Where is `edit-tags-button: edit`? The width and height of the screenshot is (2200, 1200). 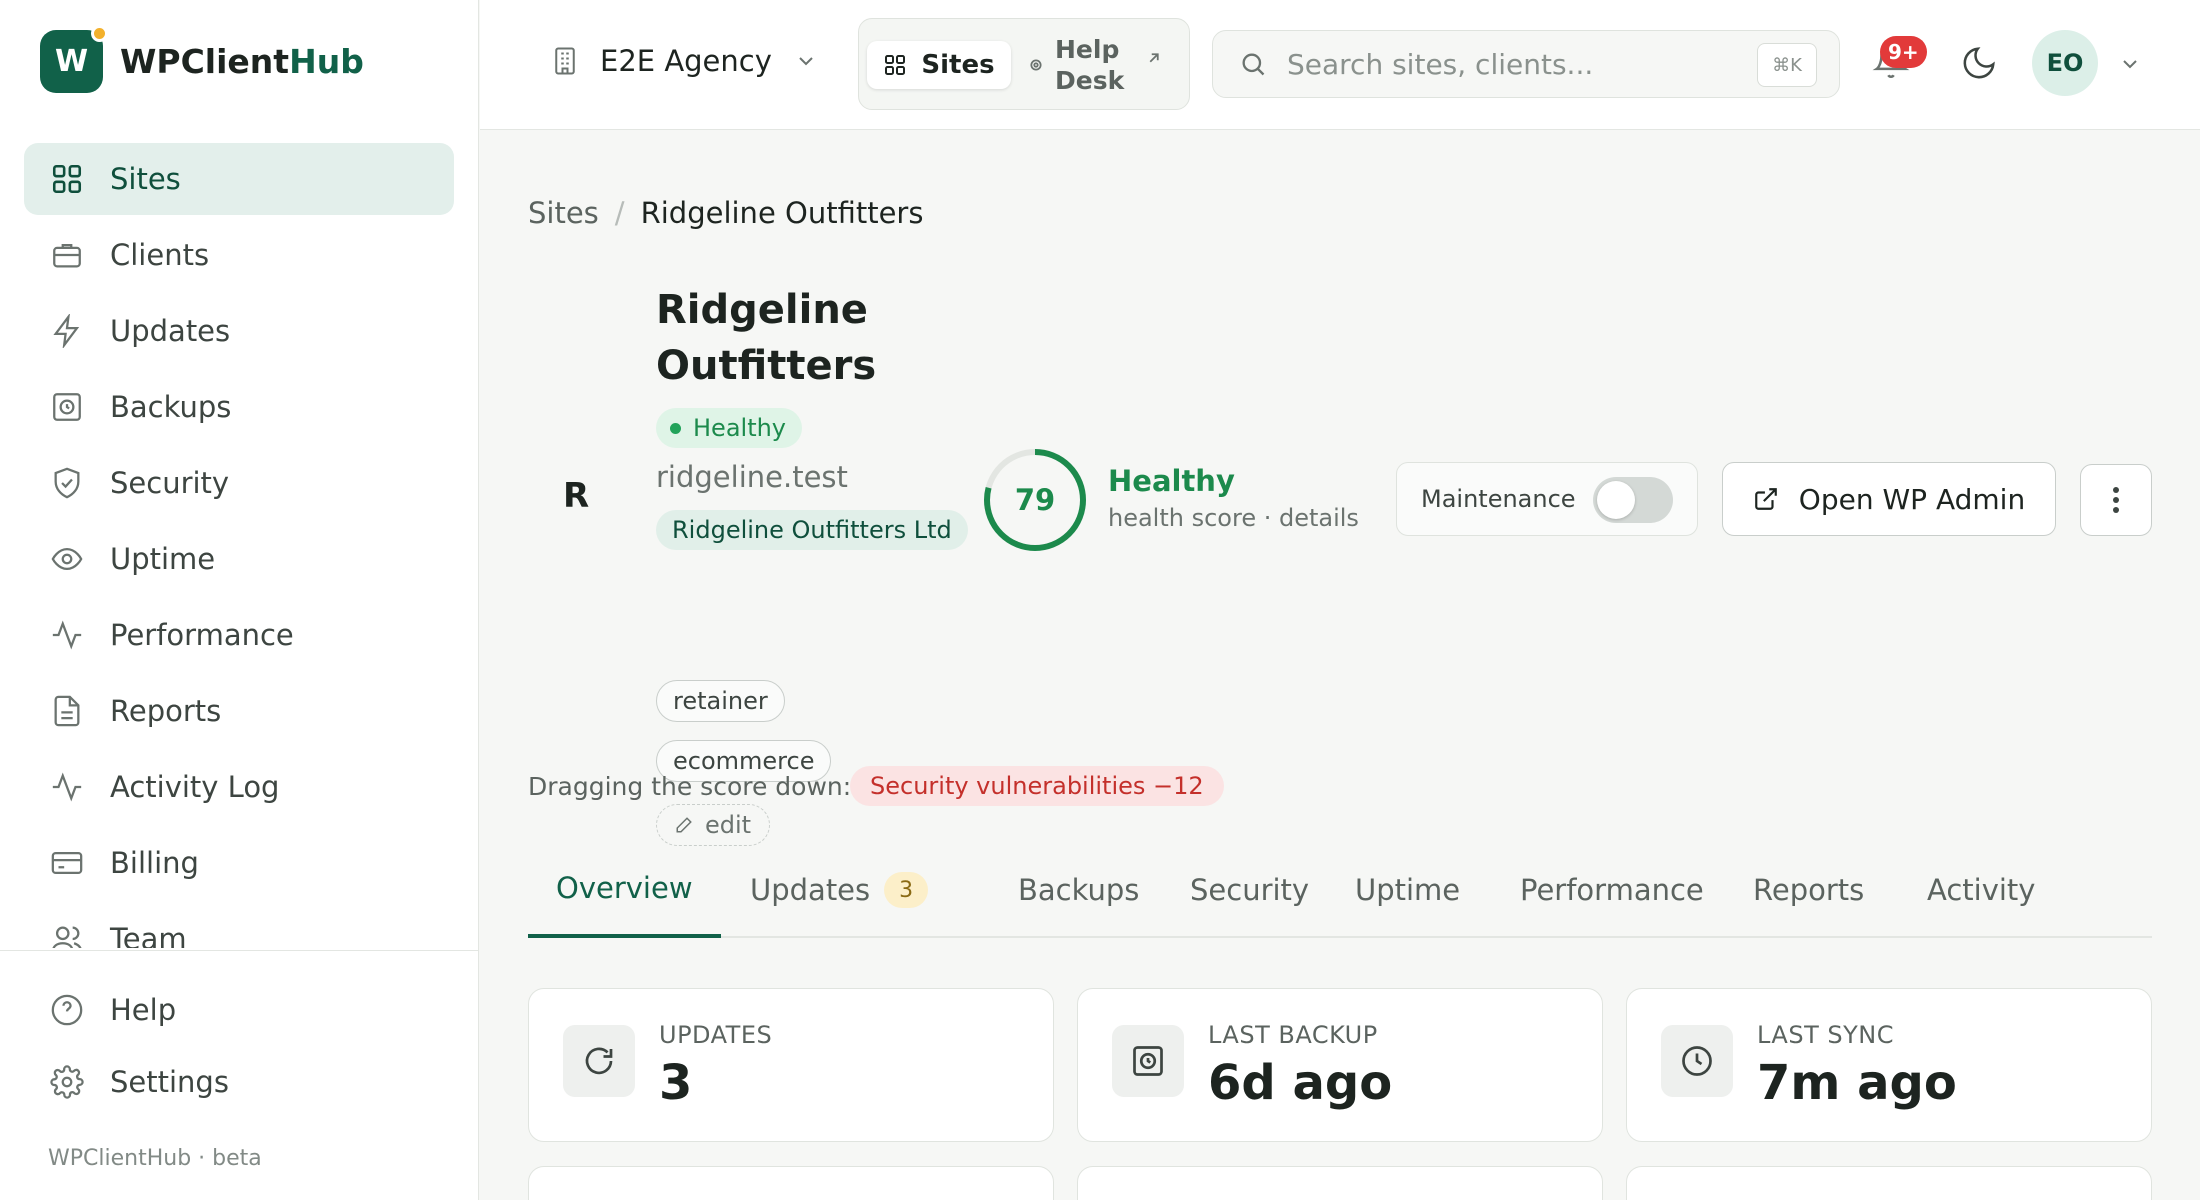
edit-tags-button: edit is located at coordinates (713, 825).